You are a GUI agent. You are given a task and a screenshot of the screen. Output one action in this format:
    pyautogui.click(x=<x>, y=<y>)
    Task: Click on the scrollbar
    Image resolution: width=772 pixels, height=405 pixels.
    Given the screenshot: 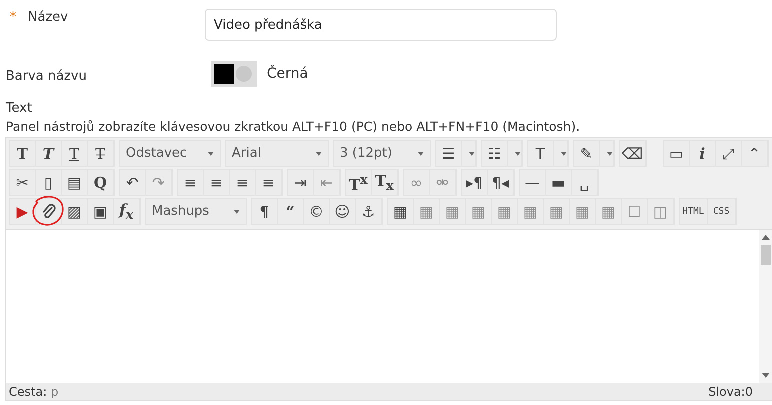 What is the action you would take?
    pyautogui.click(x=765, y=306)
    